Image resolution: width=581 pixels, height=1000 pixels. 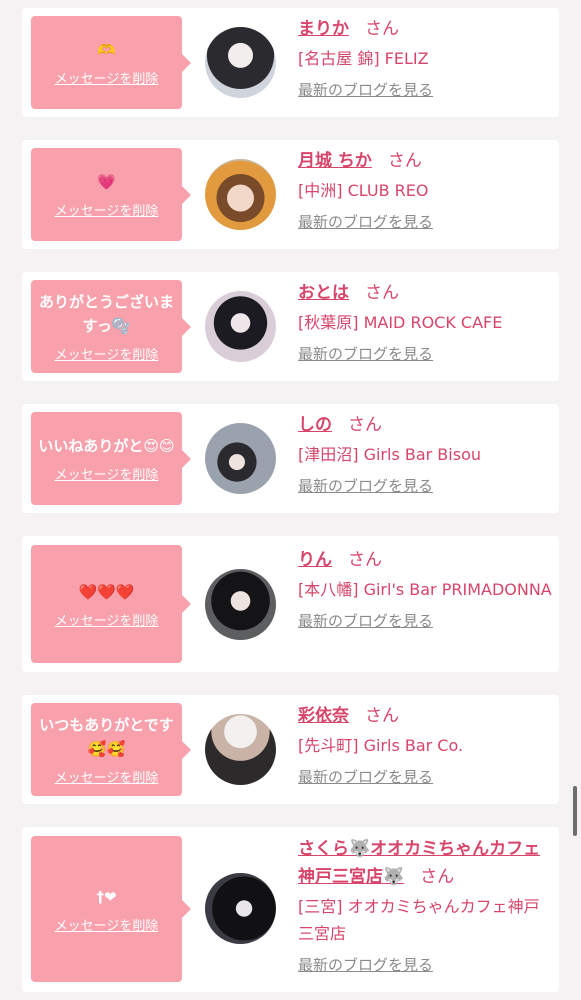 I want to click on shop-name: [本八幡] Girl's Bar PRIMADONNA, so click(x=425, y=589).